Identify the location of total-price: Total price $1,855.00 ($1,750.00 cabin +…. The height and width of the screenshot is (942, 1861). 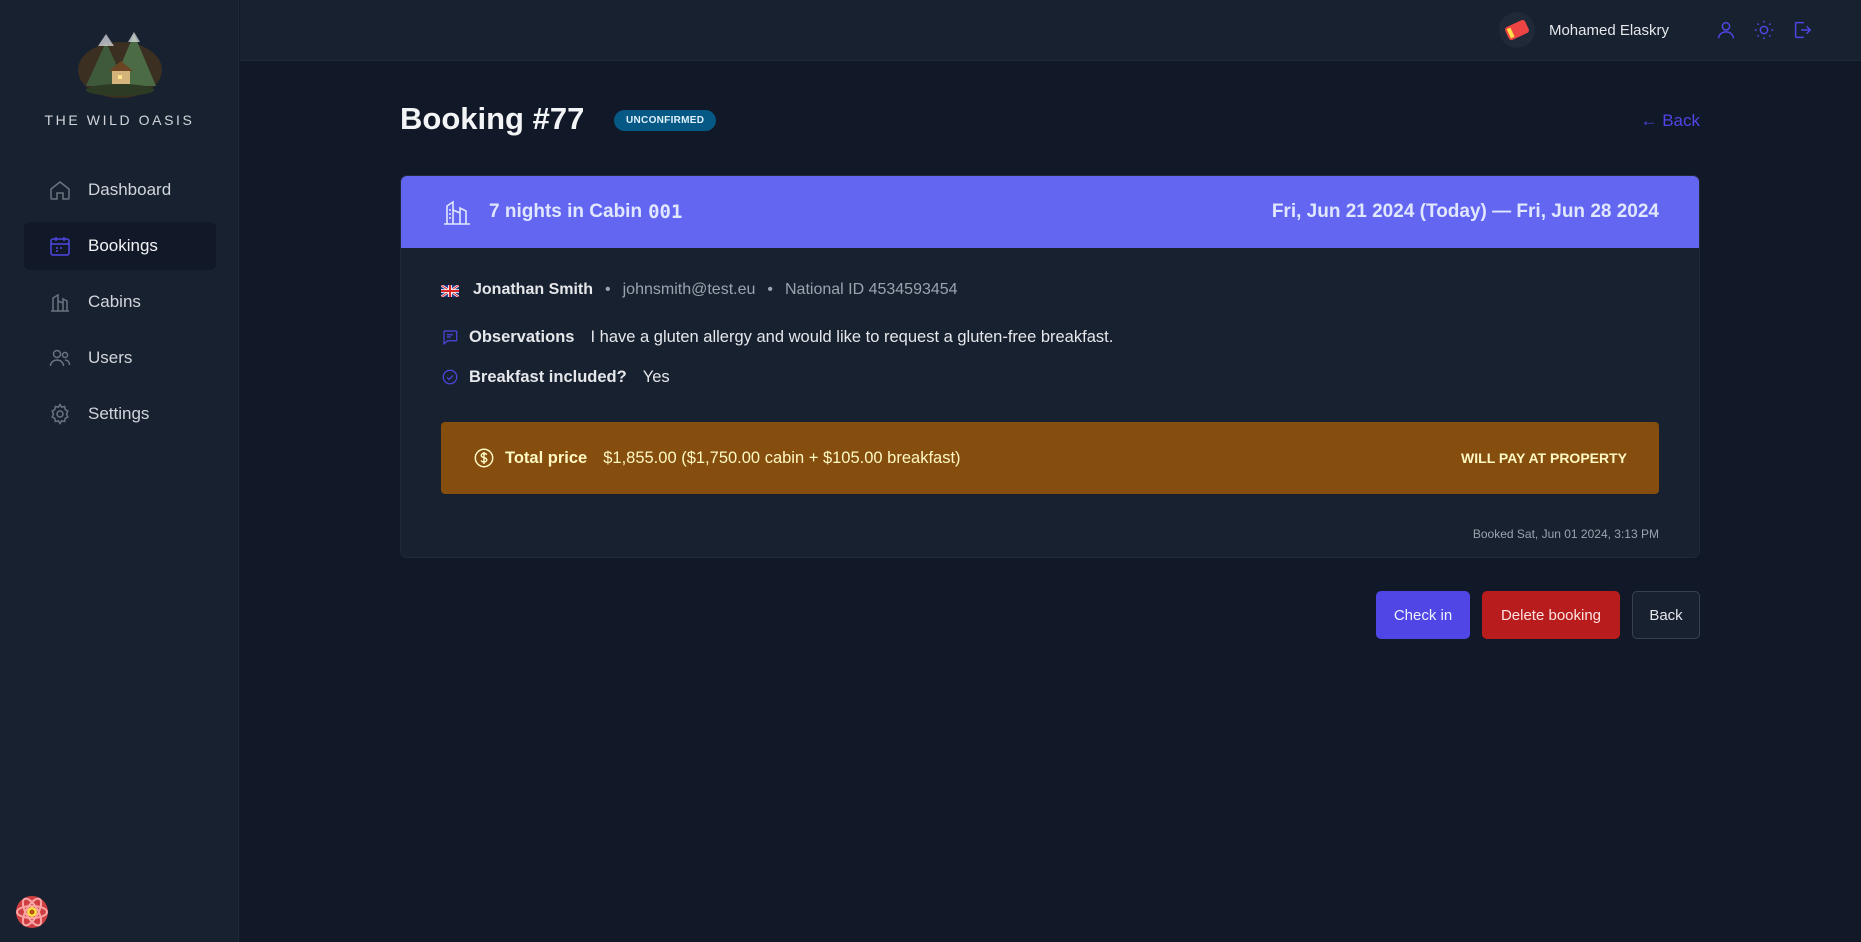
(717, 458).